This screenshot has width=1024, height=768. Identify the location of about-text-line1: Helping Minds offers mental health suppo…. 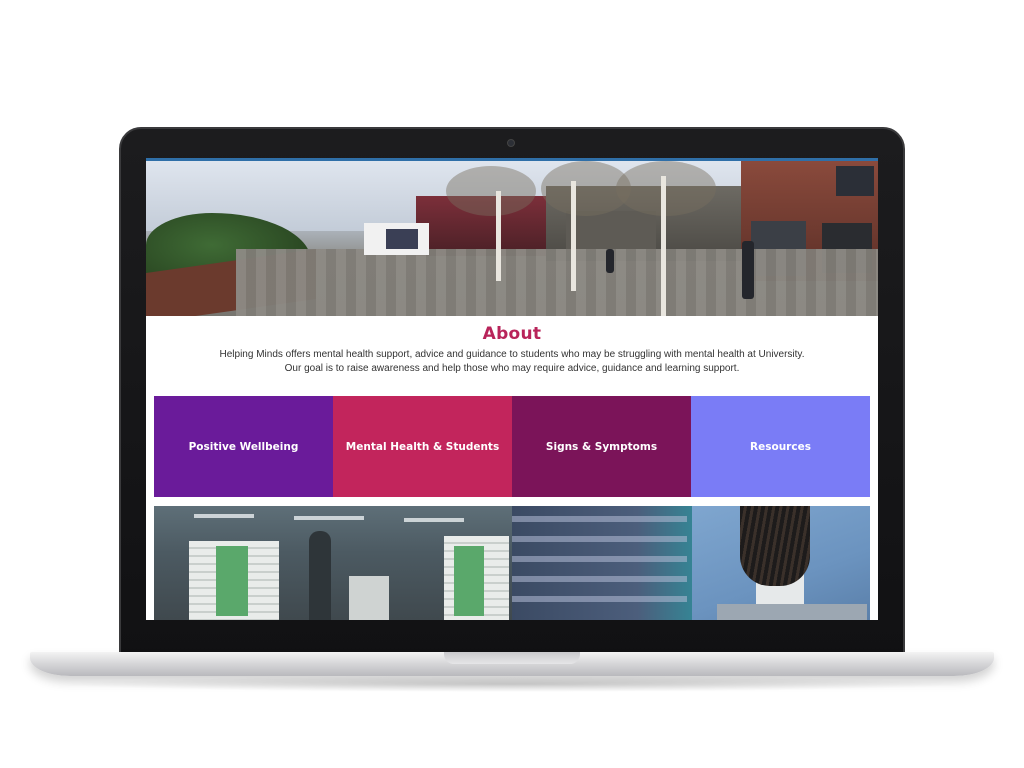
(512, 354).